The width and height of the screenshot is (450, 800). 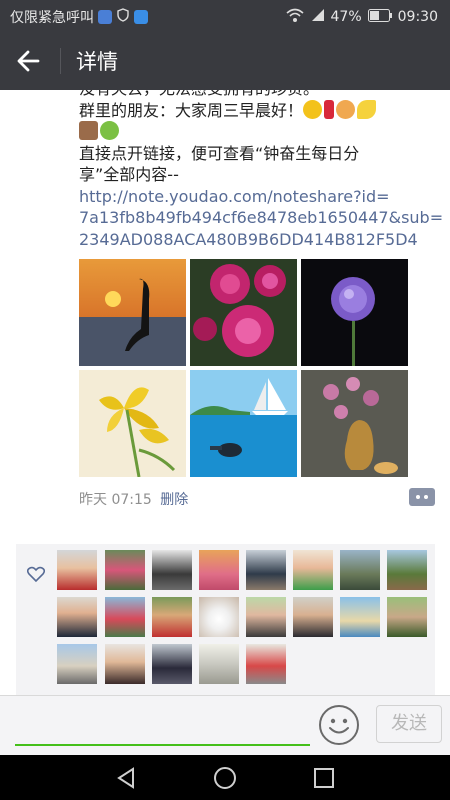 What do you see at coordinates (354, 423) in the screenshot?
I see `orchid-vase-photo-icon` at bounding box center [354, 423].